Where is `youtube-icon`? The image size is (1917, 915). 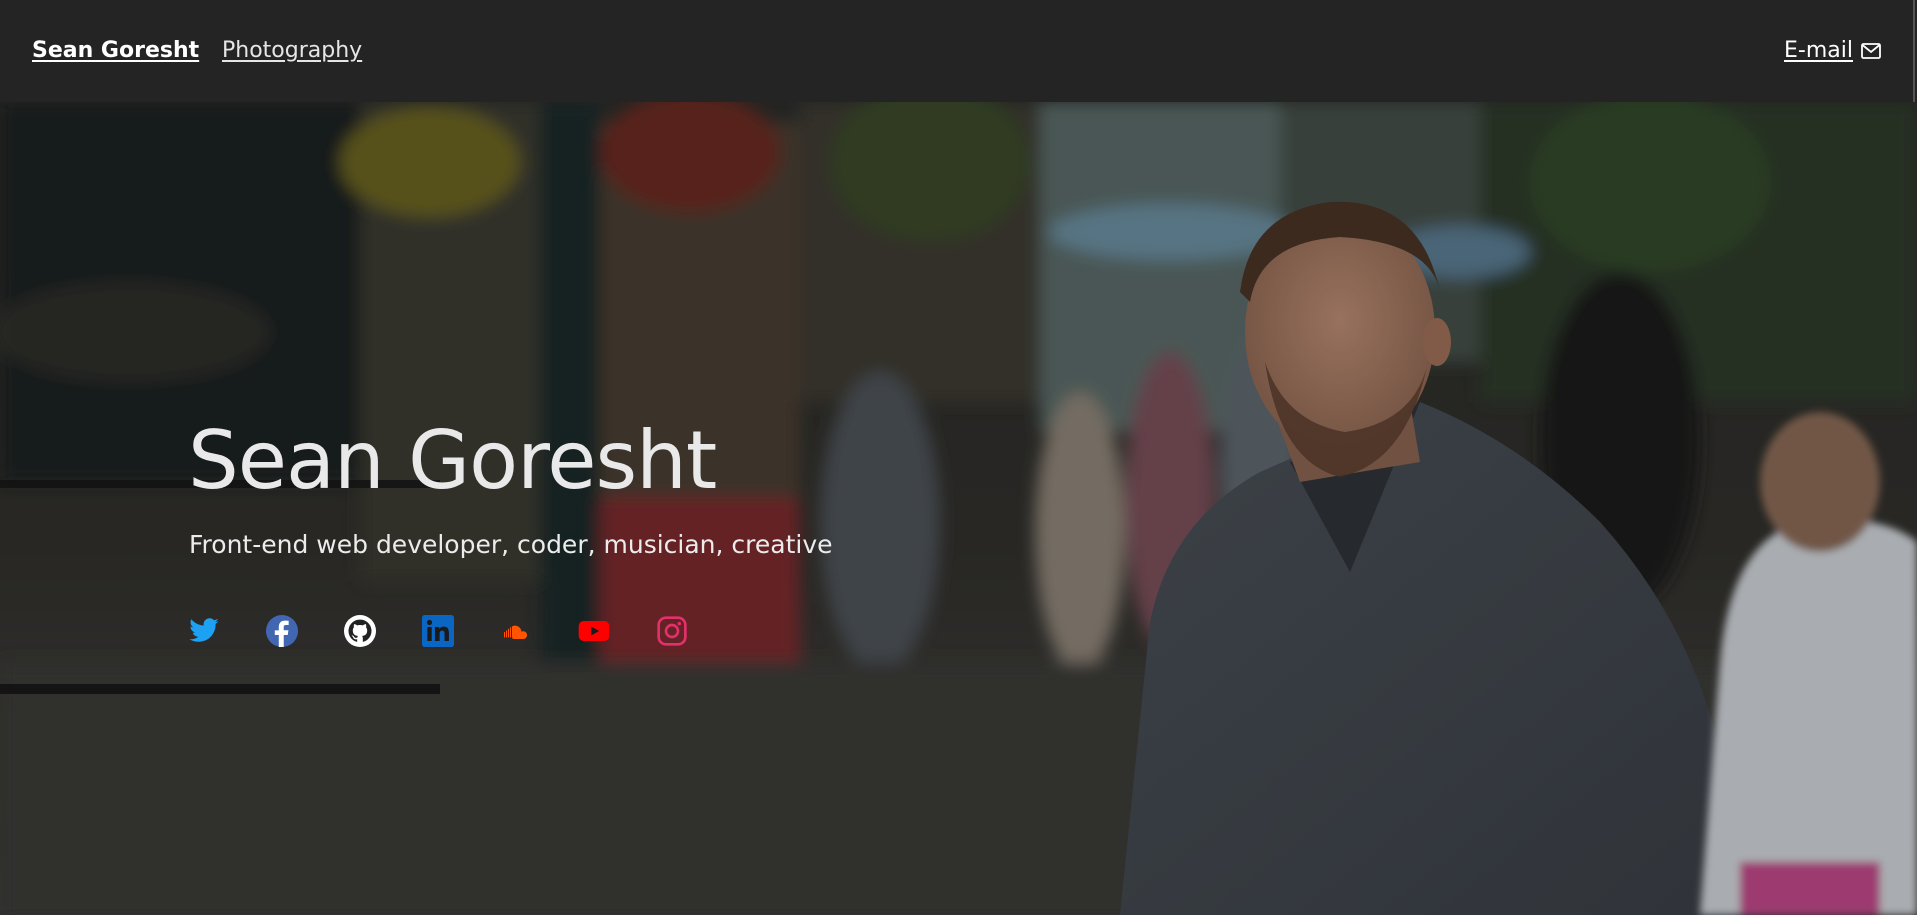 youtube-icon is located at coordinates (594, 631).